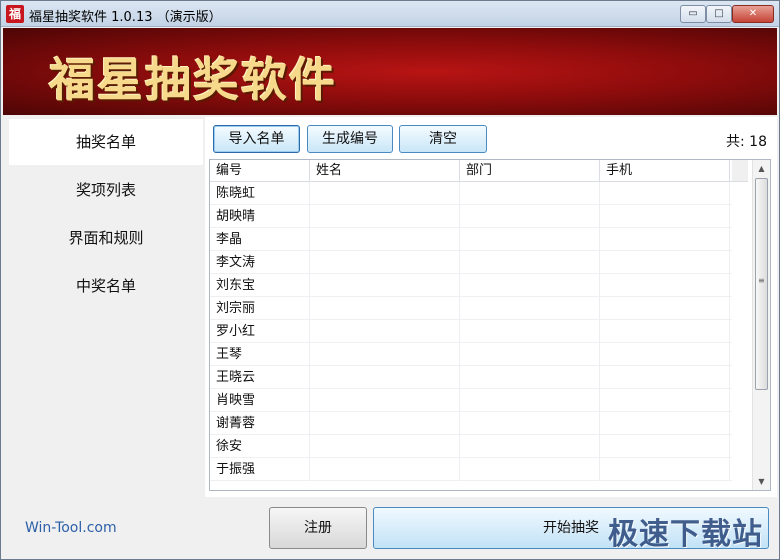 This screenshot has width=780, height=560. I want to click on column-header-number: 编号, so click(260, 171).